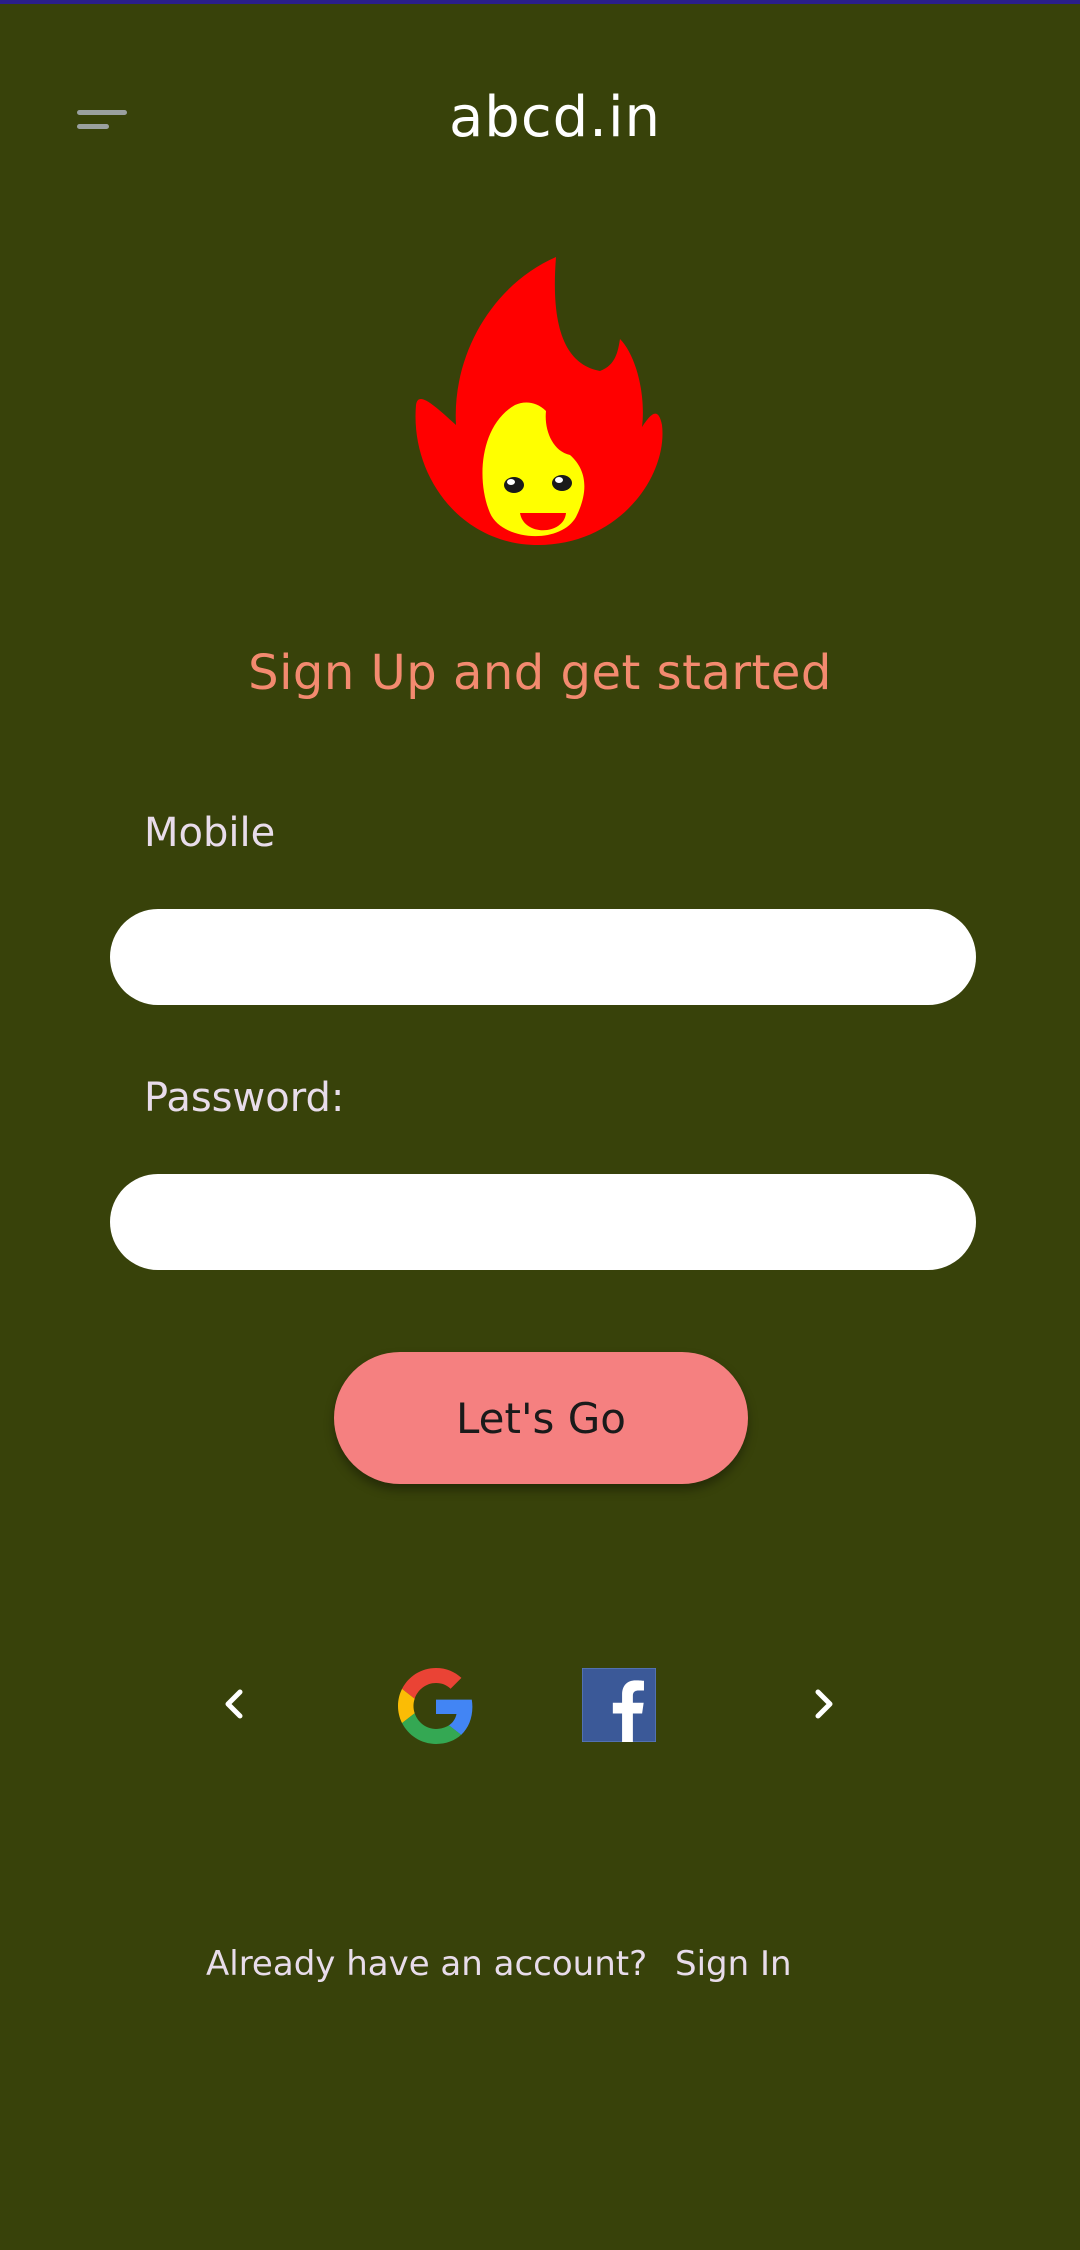 The height and width of the screenshot is (2250, 1080). Describe the element at coordinates (234, 1704) in the screenshot. I see `chevron-left-icon` at that location.